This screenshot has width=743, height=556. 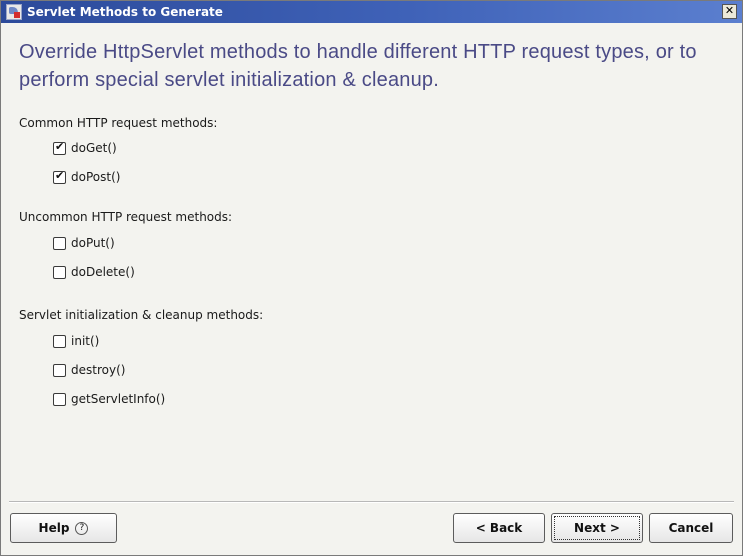 I want to click on checkbox-row-getservletinfo: getServletInfo(), so click(x=109, y=399).